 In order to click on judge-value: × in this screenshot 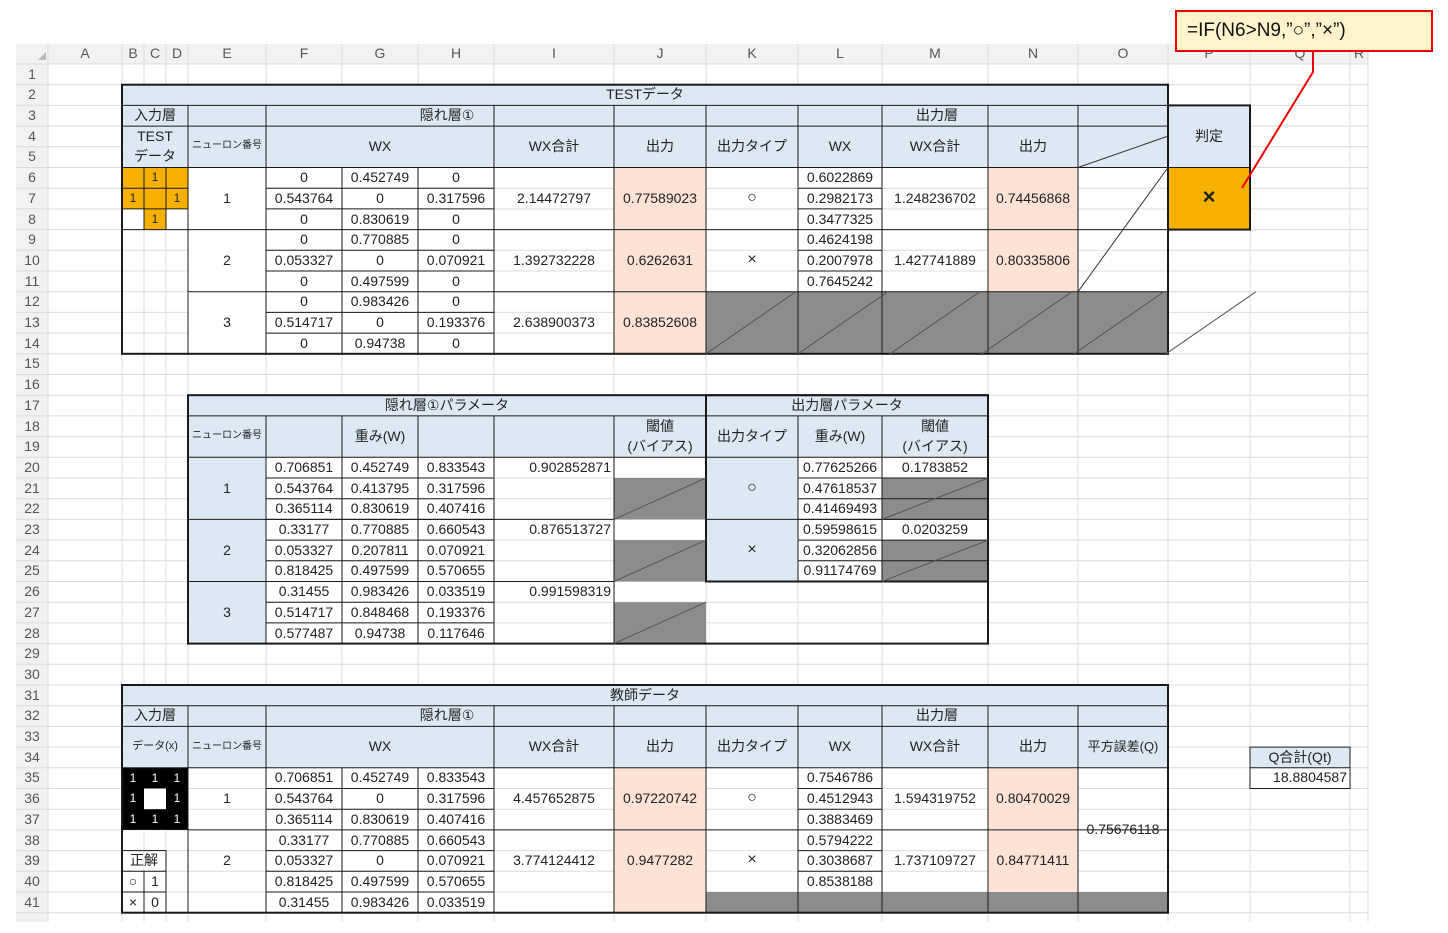, I will do `click(1209, 197)`.